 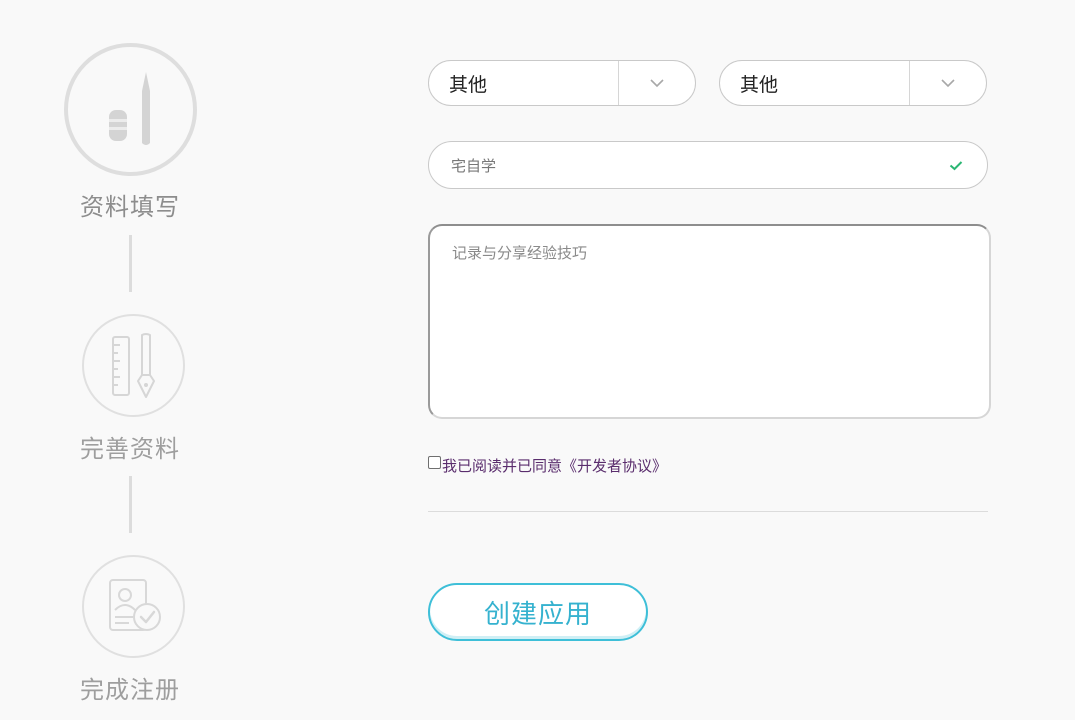 I want to click on pen-eraser-icon, so click(x=129, y=108).